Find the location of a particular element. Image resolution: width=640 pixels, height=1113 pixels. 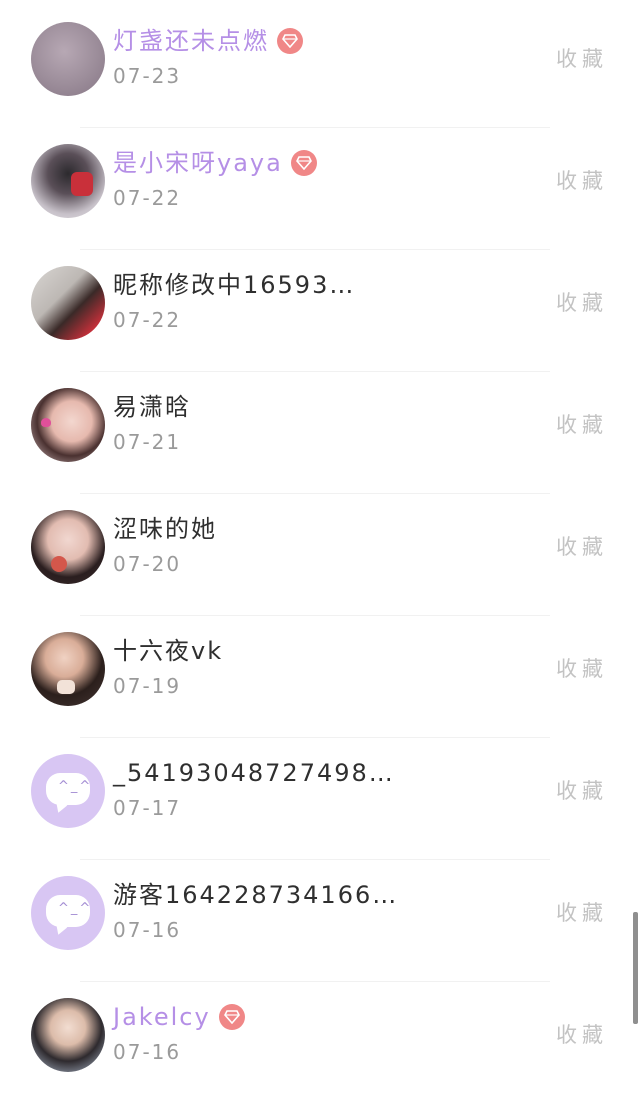

username: 涩味的她 is located at coordinates (165, 529).